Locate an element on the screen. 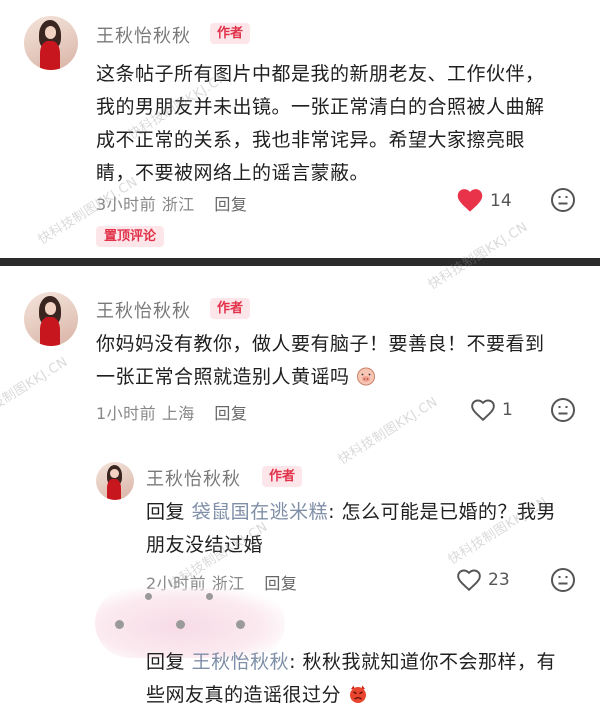 Image resolution: width=600 pixels, height=712 pixels. comment-line: 成不正常的关系，我也非常诧异。希望大家擦亮眼 is located at coordinates (311, 140).